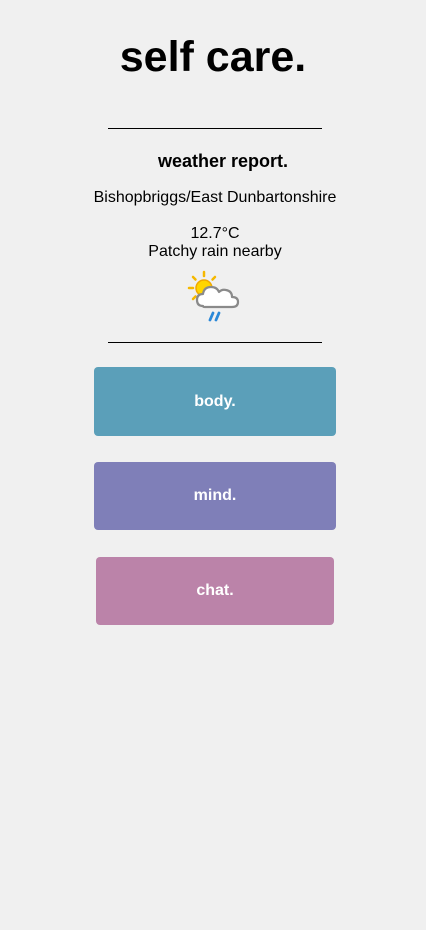 The width and height of the screenshot is (426, 930). Describe the element at coordinates (215, 591) in the screenshot. I see `chat-button: chat.` at that location.